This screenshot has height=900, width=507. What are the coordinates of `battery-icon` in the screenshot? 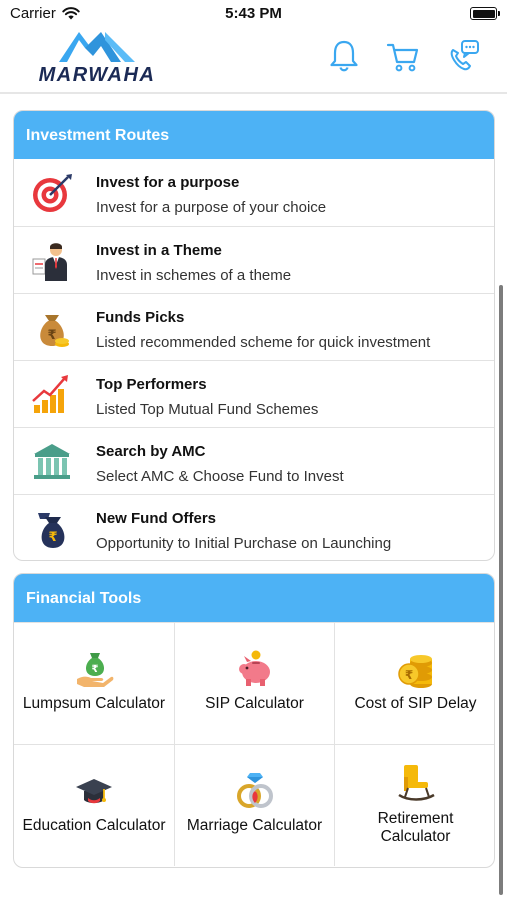 It's located at (485, 13).